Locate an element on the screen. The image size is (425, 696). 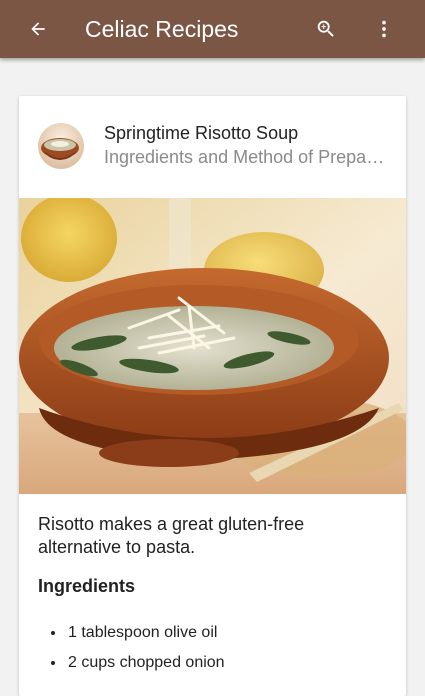
search-zoom-icon is located at coordinates (325, 28).